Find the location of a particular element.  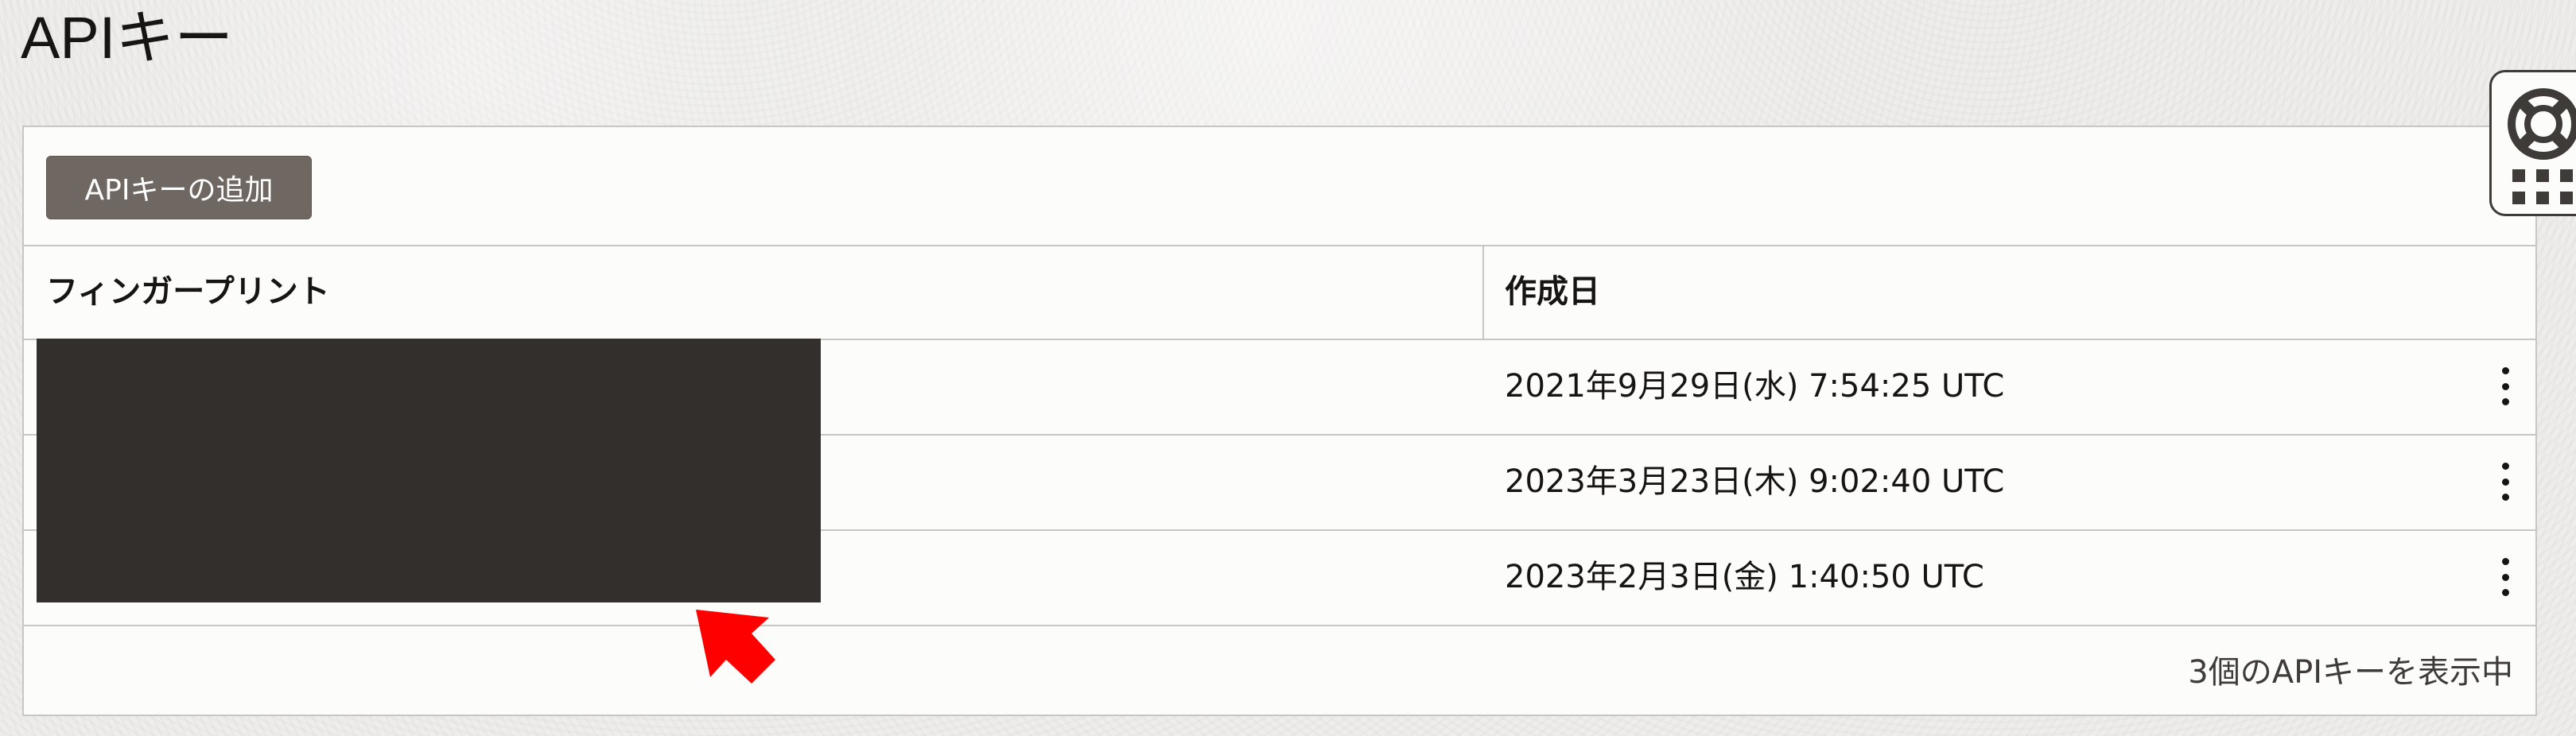

created-date-cell: 2023年3月23日(木) 9:02:40 UTC is located at coordinates (1755, 481).